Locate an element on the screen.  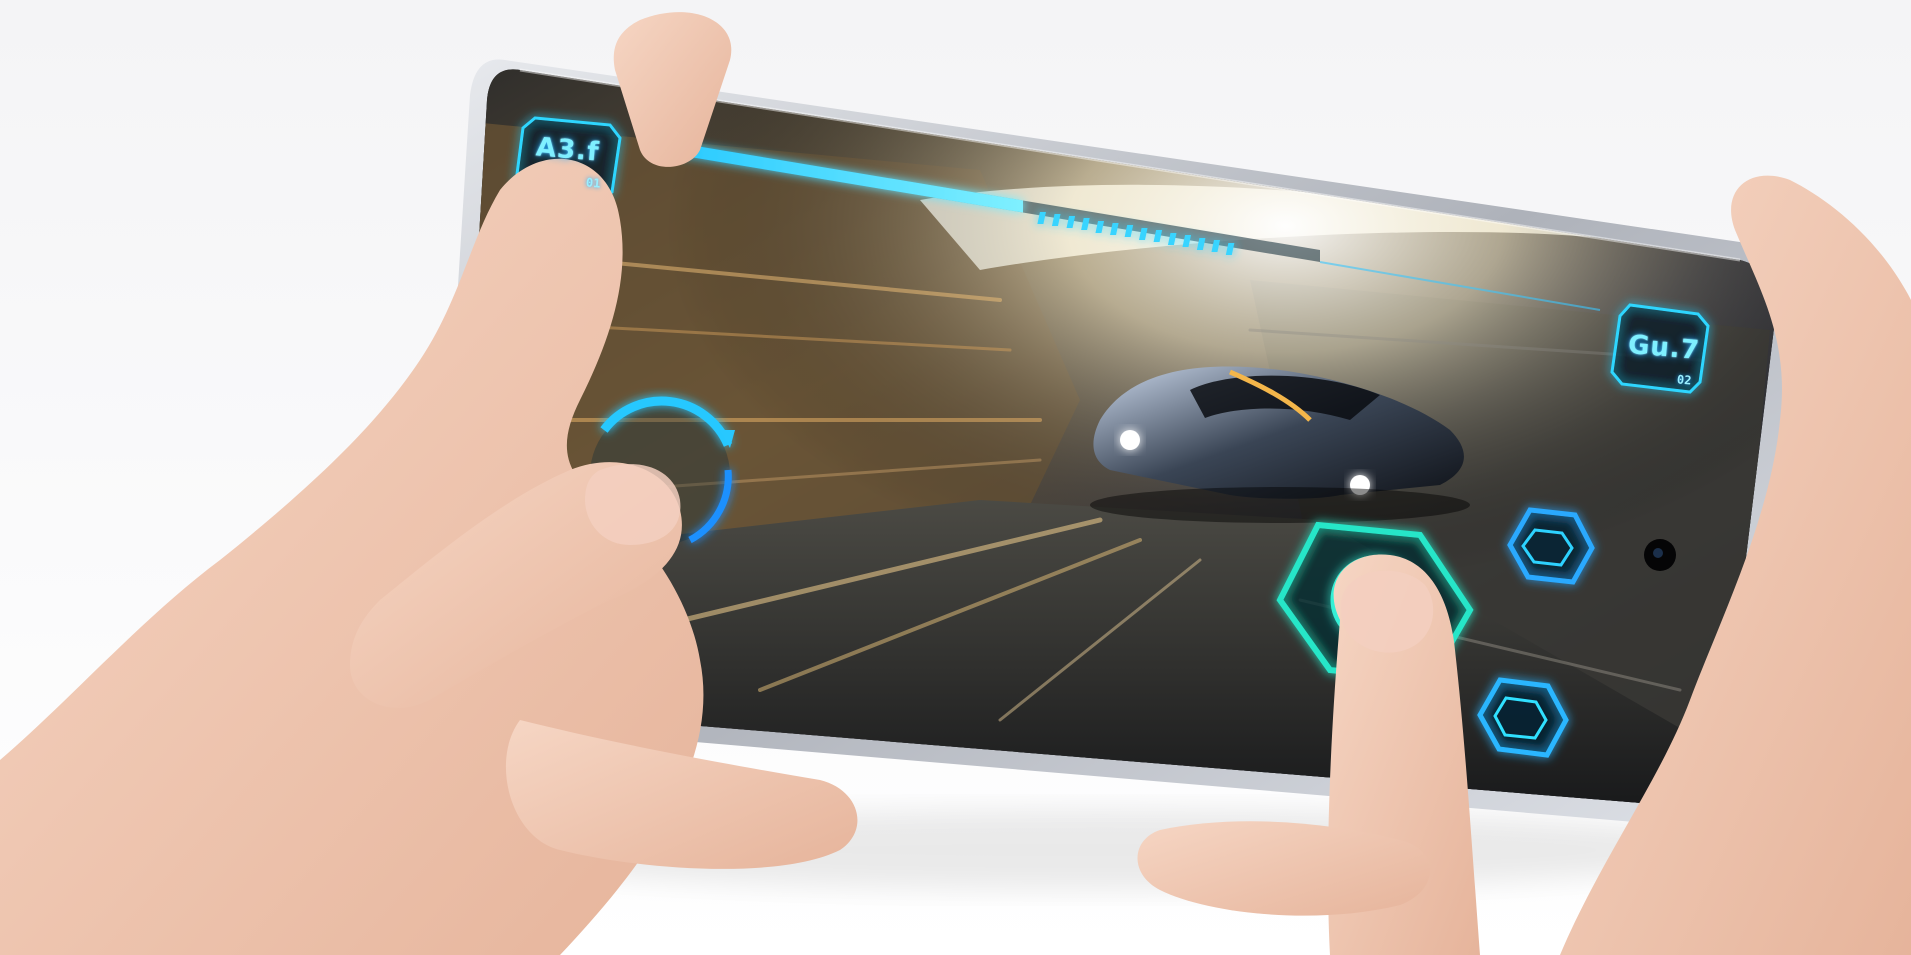
badge-right-label: Gu.7 is located at coordinates (1663, 348).